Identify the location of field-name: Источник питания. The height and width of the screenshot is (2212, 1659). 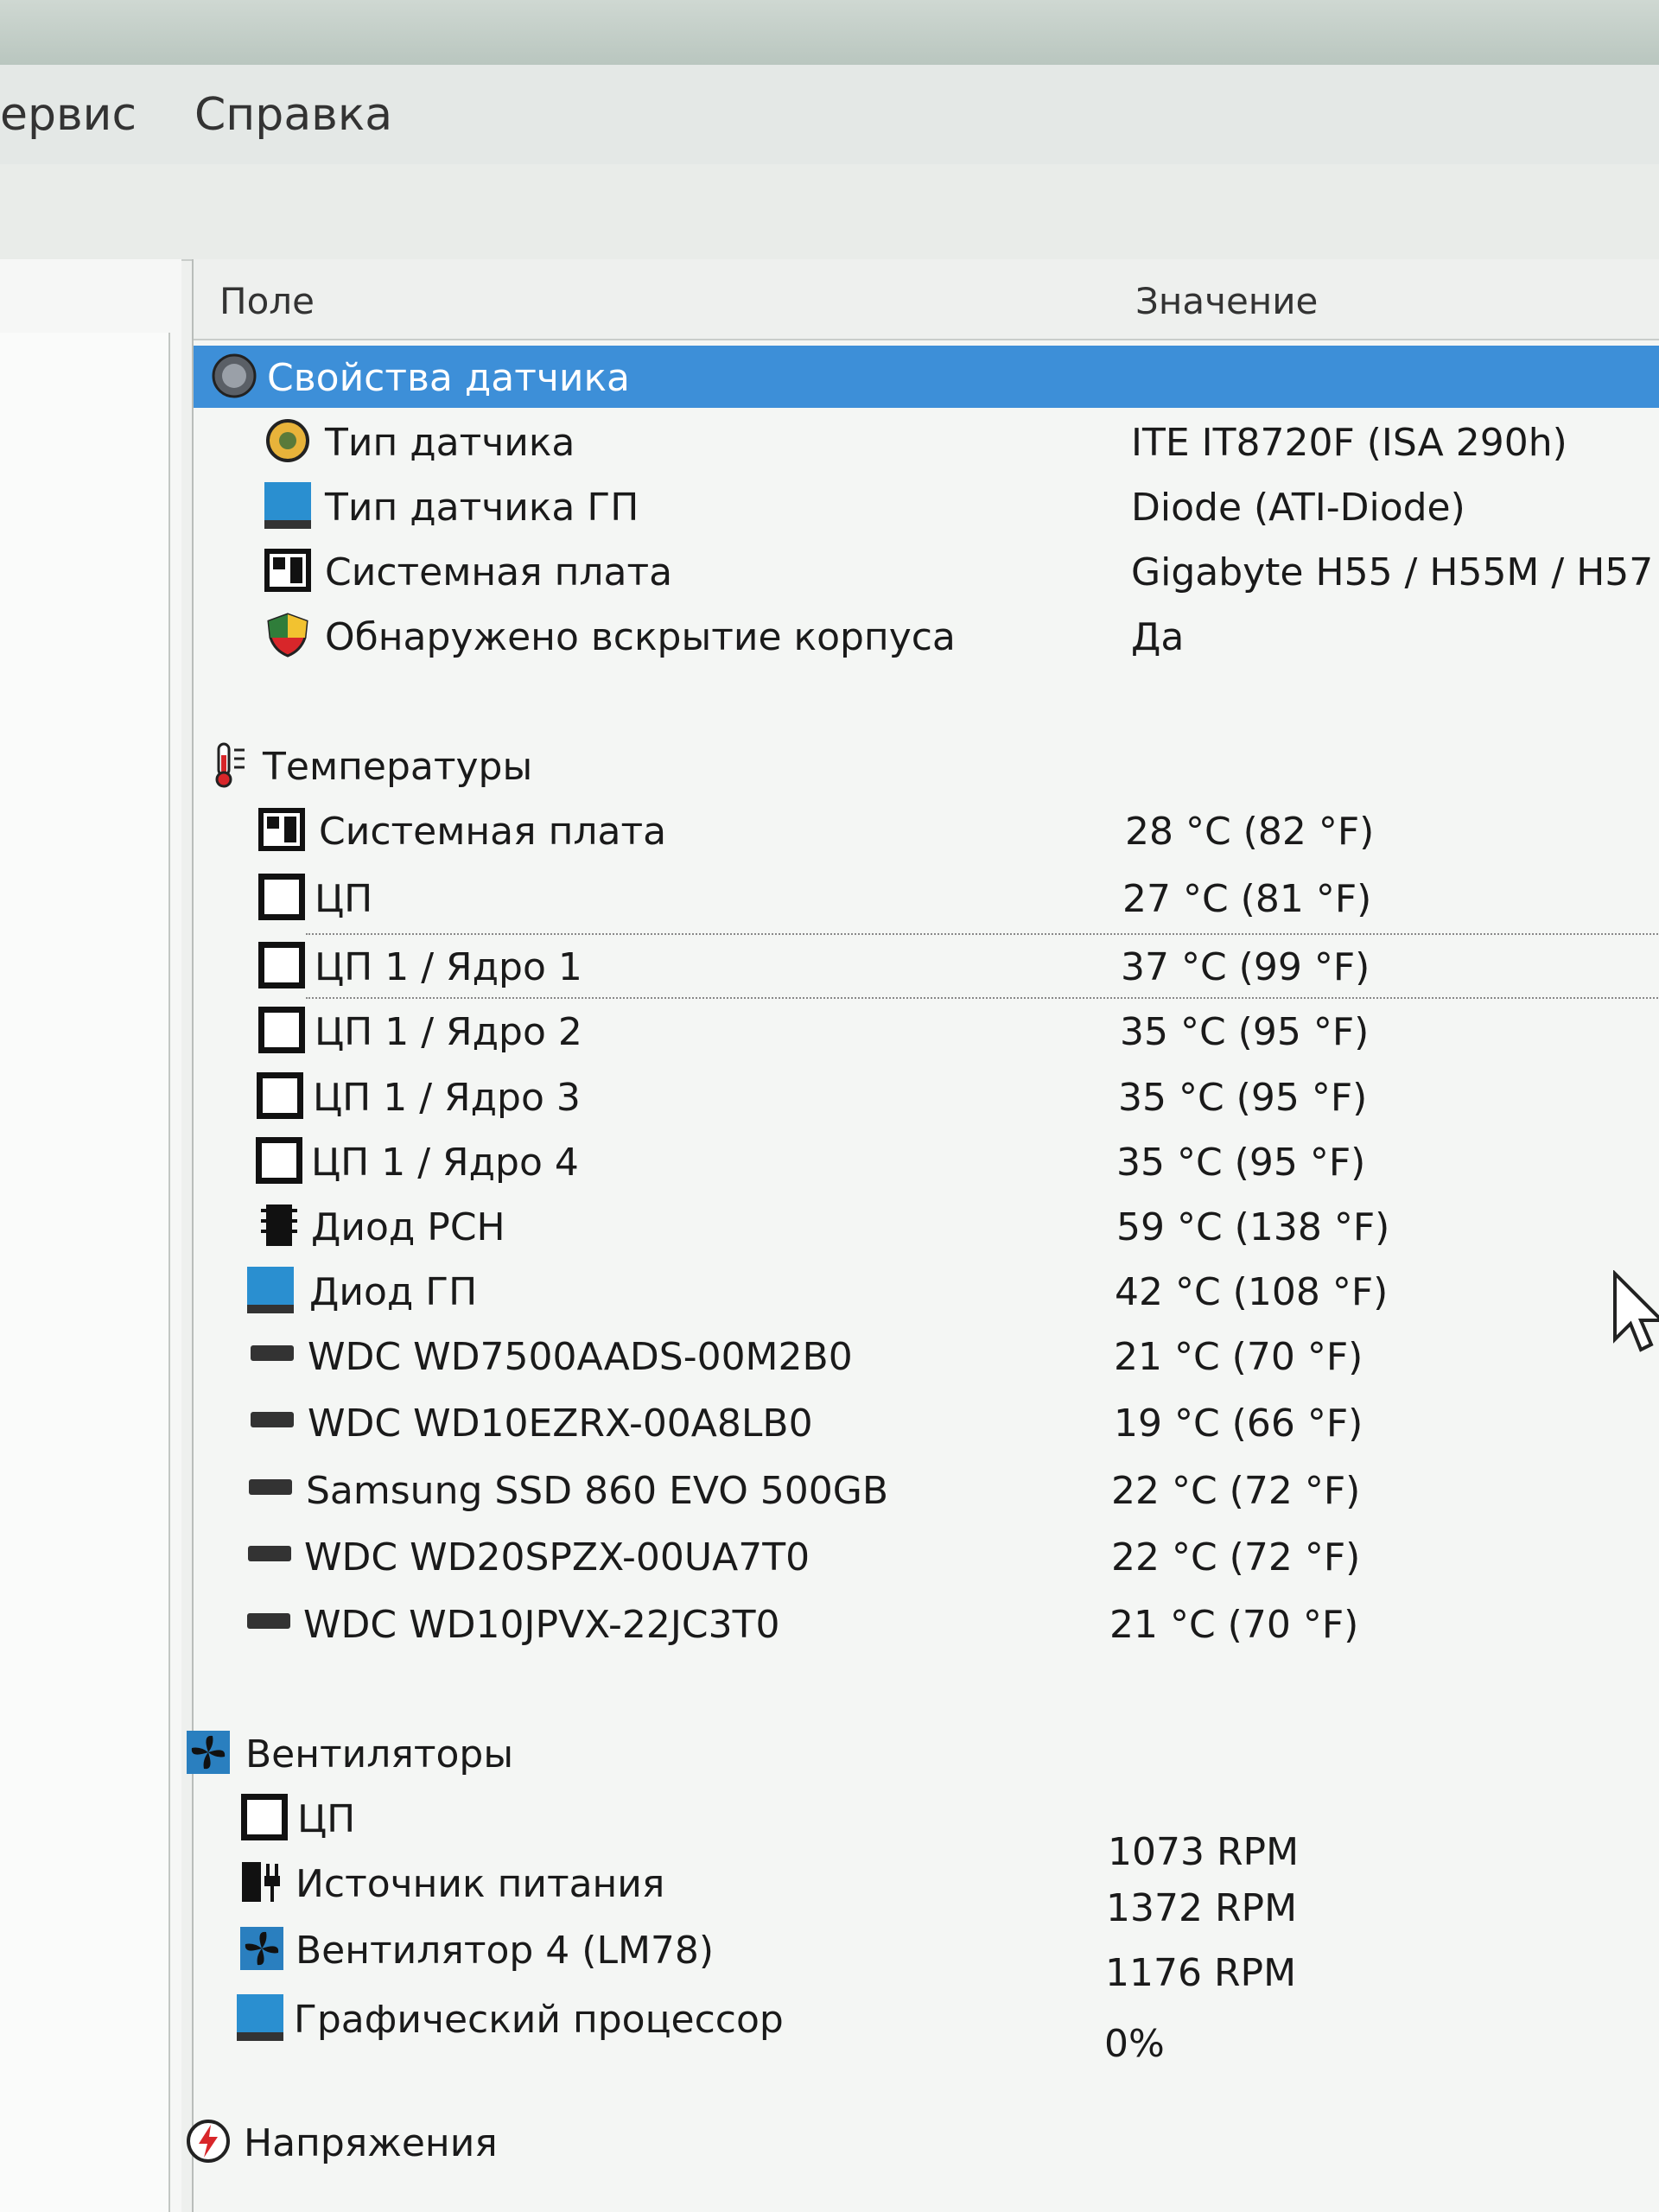
(480, 1884).